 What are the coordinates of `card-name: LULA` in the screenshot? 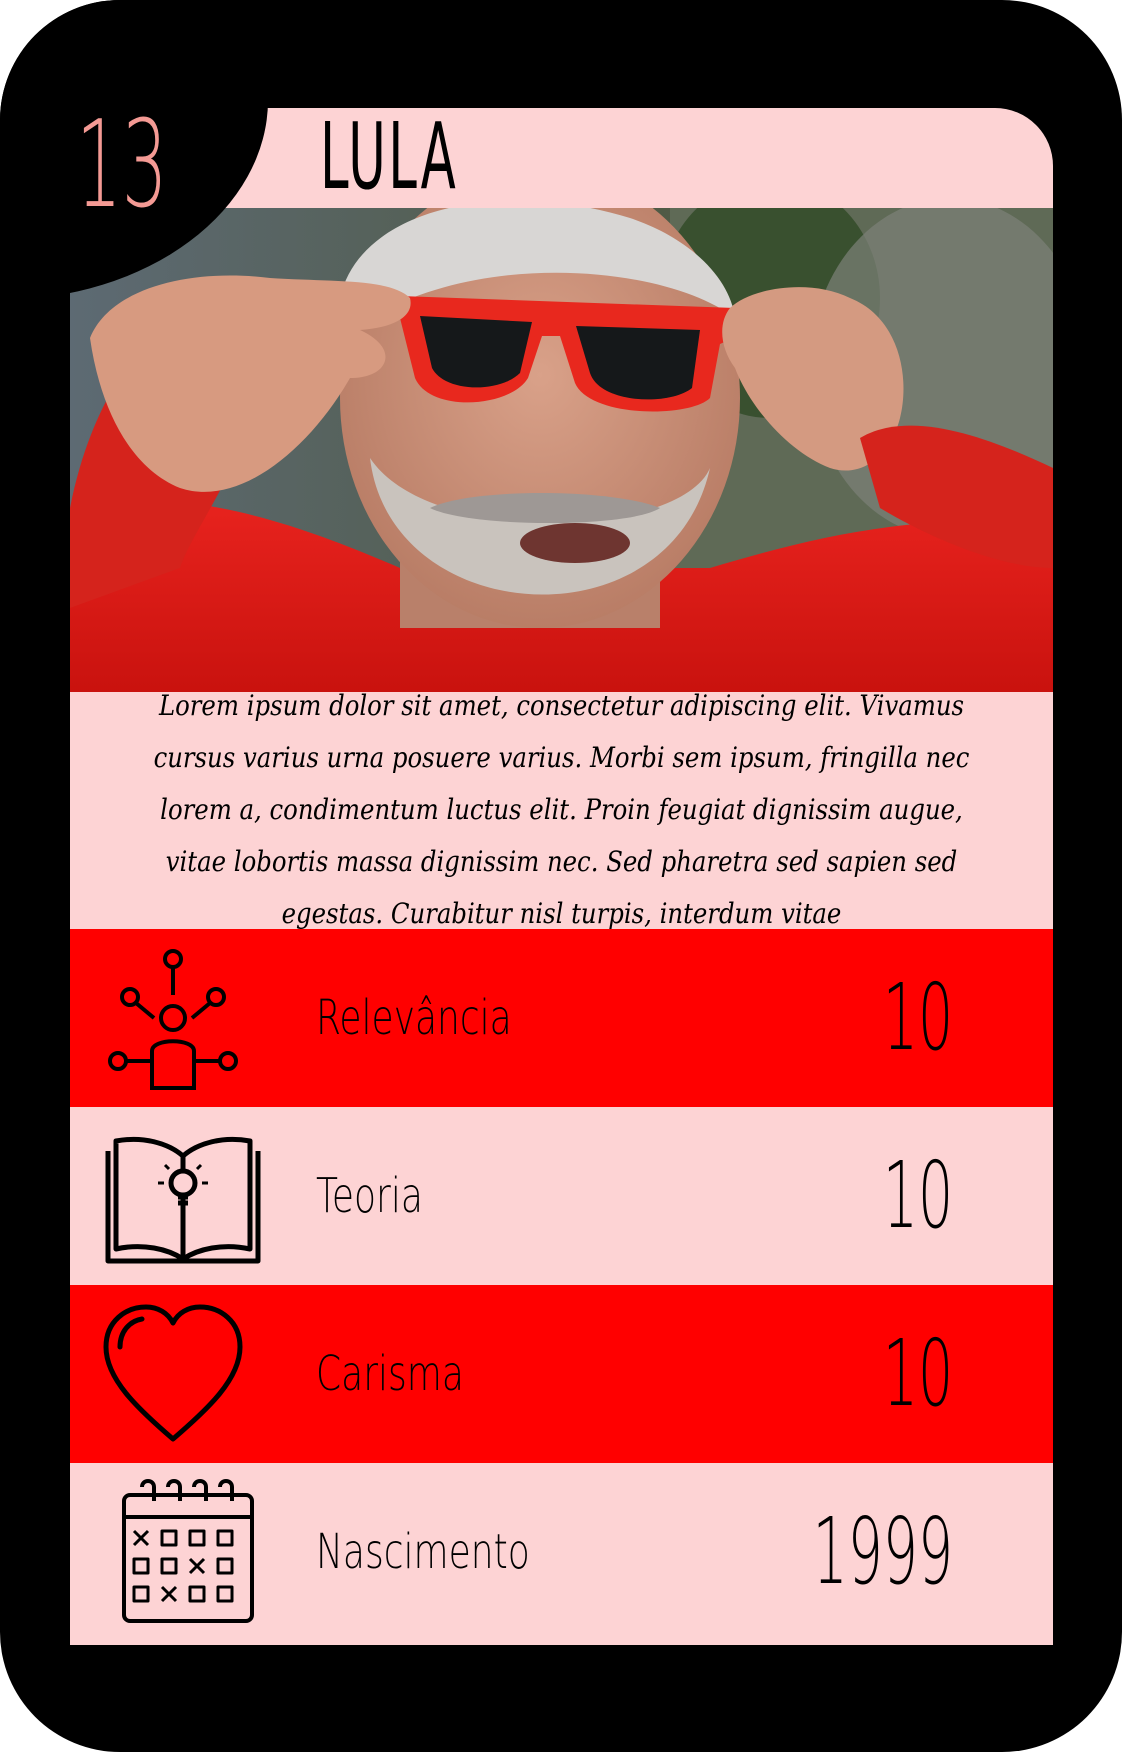 It's located at (389, 159).